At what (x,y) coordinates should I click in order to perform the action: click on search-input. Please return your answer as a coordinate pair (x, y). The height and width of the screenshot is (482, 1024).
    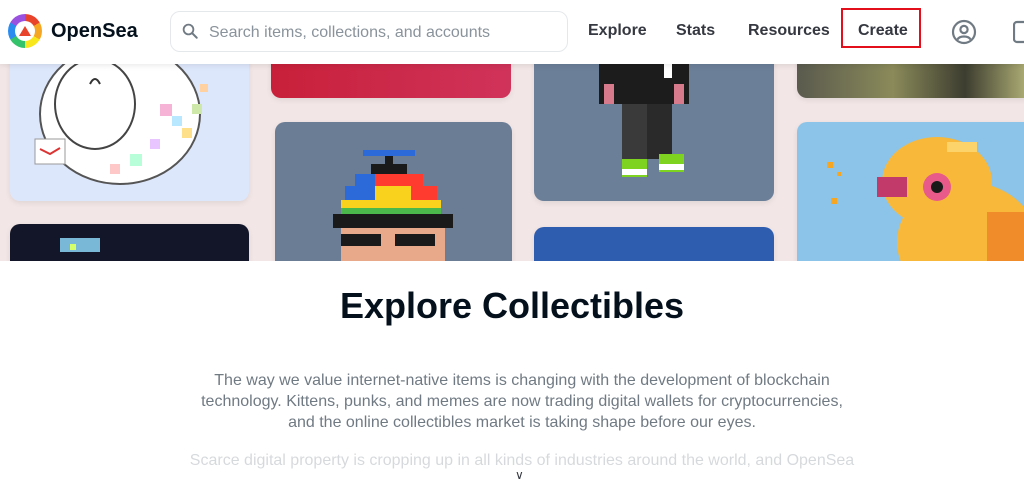
    Looking at the image, I should click on (384, 33).